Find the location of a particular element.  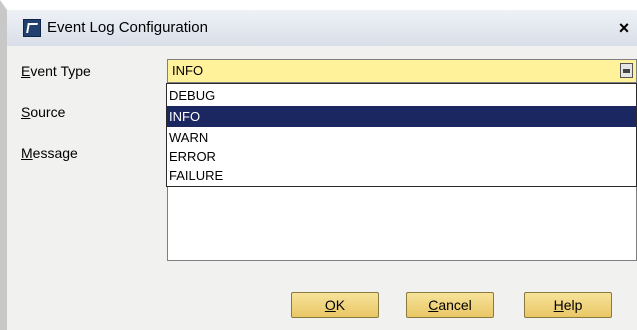

option-info: INFO is located at coordinates (401, 116).